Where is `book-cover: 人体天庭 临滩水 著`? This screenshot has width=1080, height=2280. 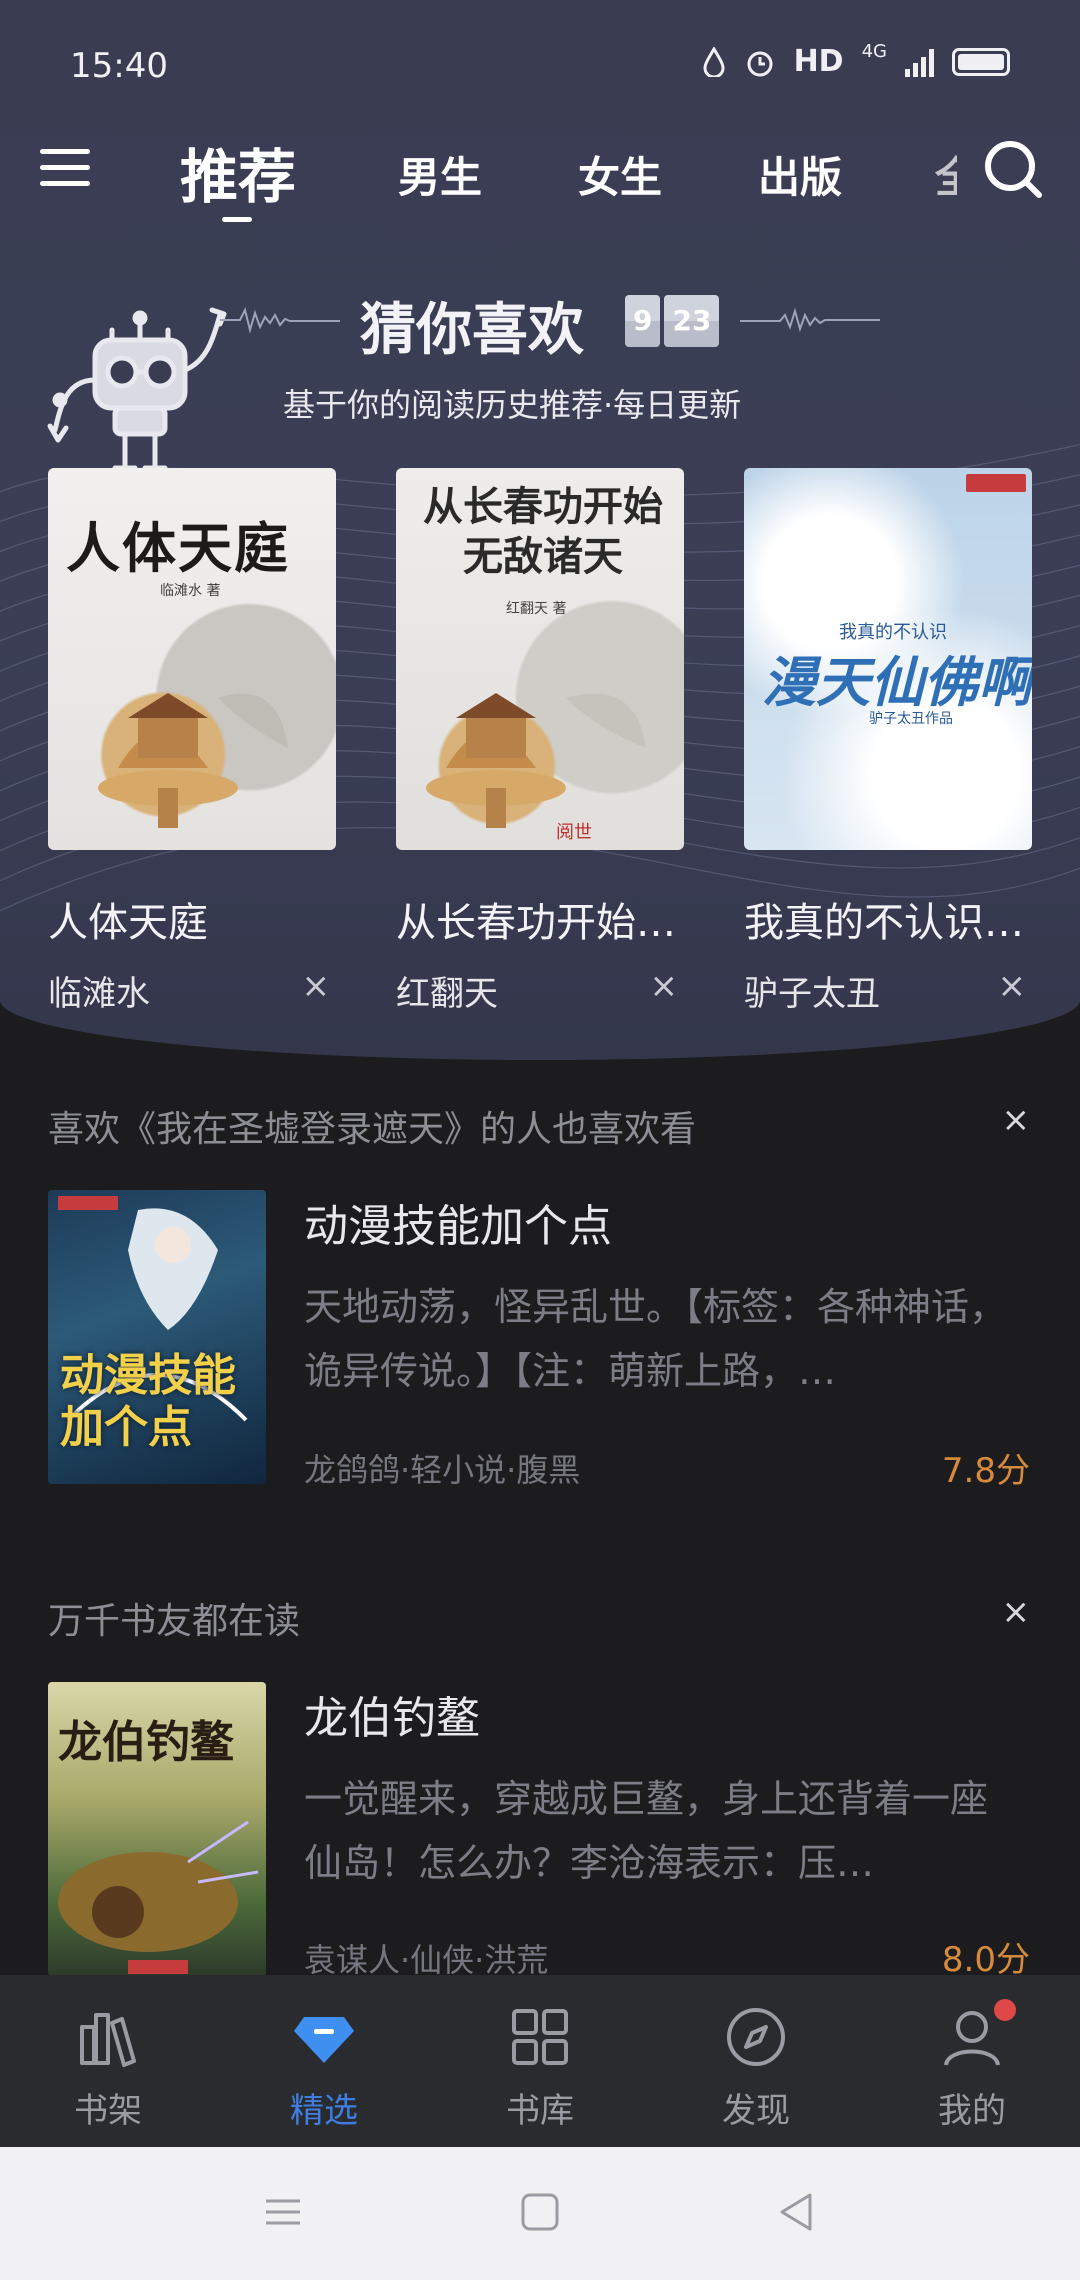
book-cover: 人体天庭 临滩水 著 is located at coordinates (192, 659).